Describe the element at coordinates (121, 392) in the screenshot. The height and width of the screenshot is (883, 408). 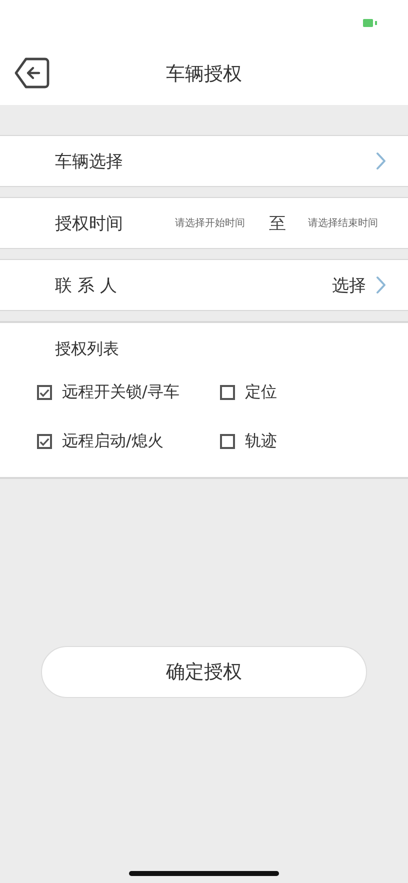
I see `checkbox-label: 远程开关锁/寻车` at that location.